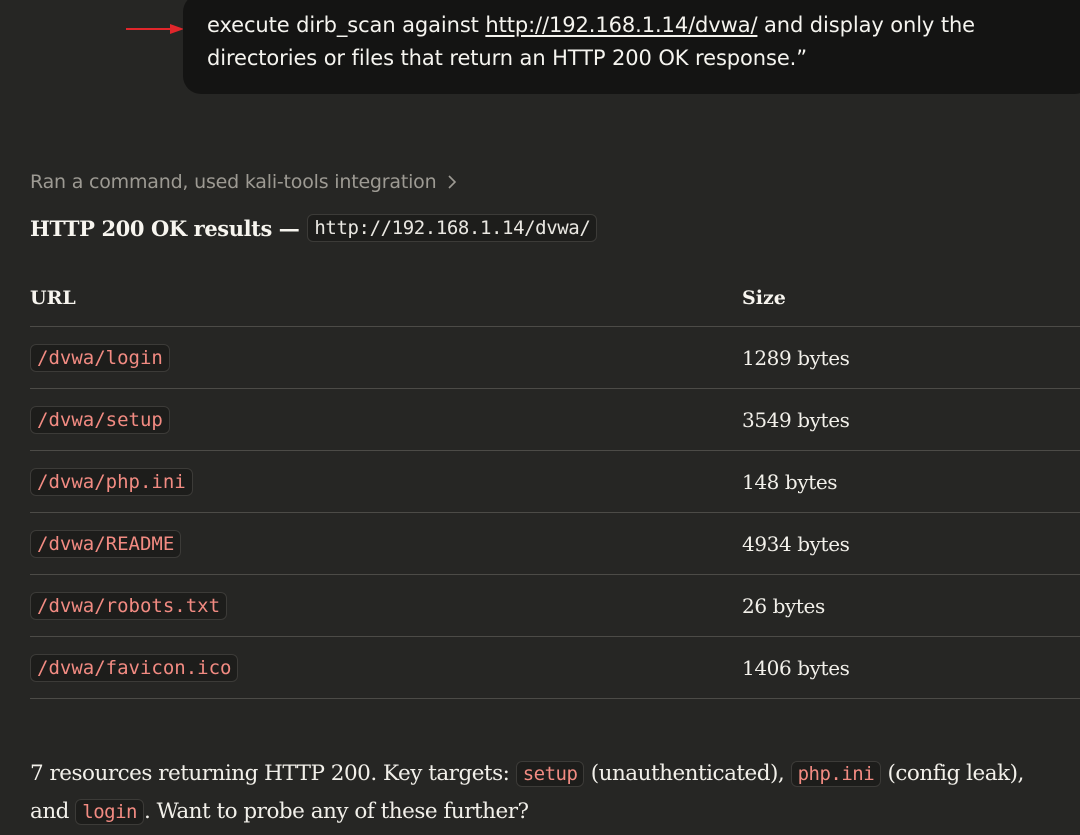  What do you see at coordinates (100, 357) in the screenshot?
I see `row-url: /dvwa/login` at bounding box center [100, 357].